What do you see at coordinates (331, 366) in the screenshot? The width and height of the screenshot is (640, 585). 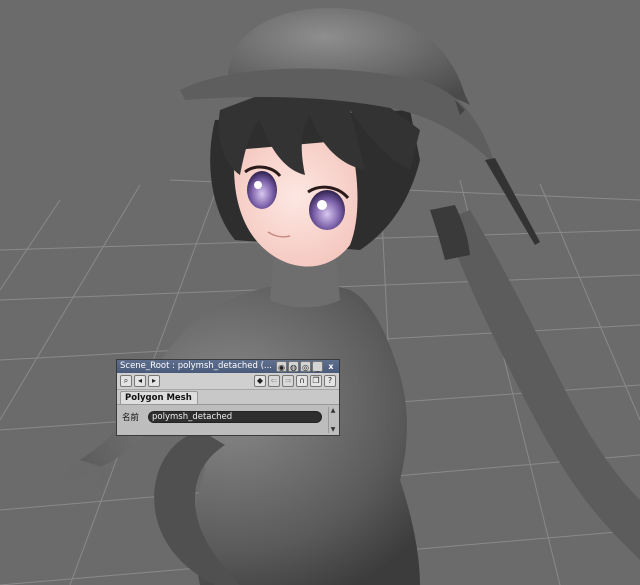 I see `close-icon: x` at bounding box center [331, 366].